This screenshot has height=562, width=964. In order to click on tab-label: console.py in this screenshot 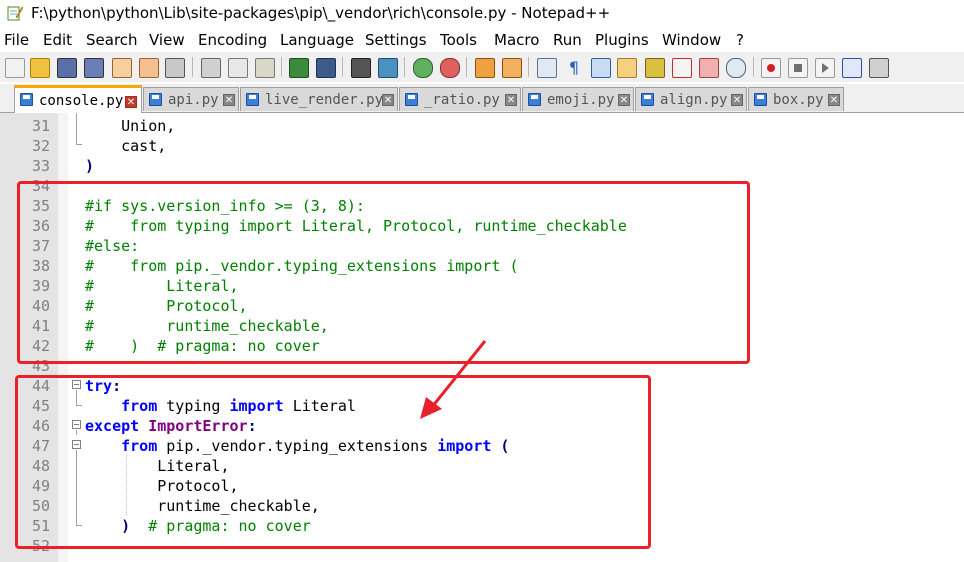, I will do `click(81, 101)`.